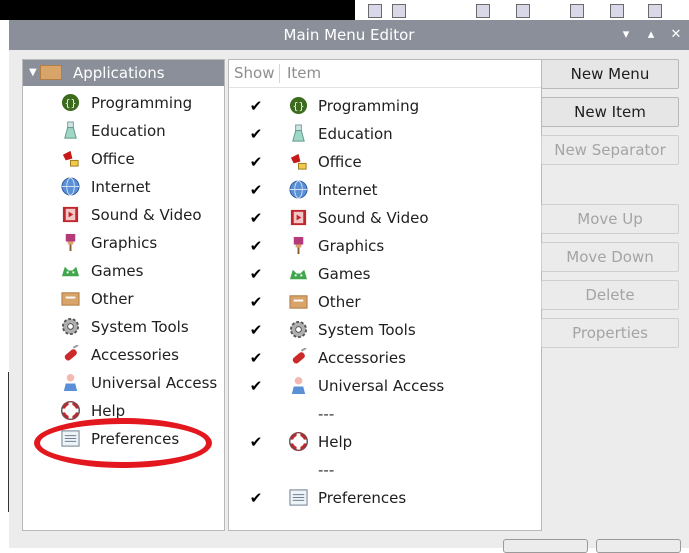 The image size is (689, 553). Describe the element at coordinates (610, 219) in the screenshot. I see `move-up-button: Move Up` at that location.